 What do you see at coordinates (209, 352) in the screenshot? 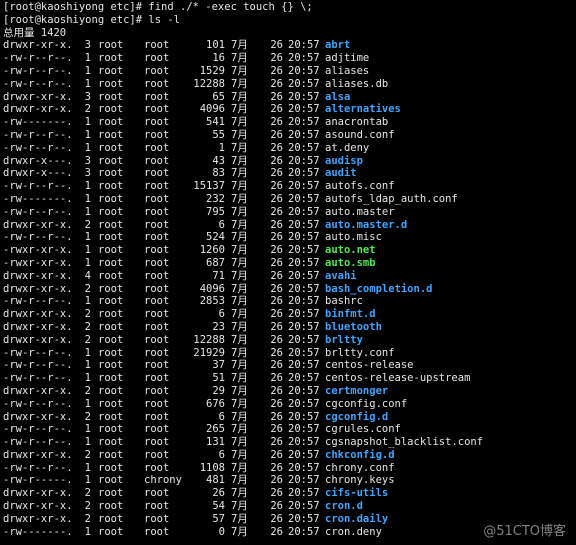
I see `size-cell: 21929` at bounding box center [209, 352].